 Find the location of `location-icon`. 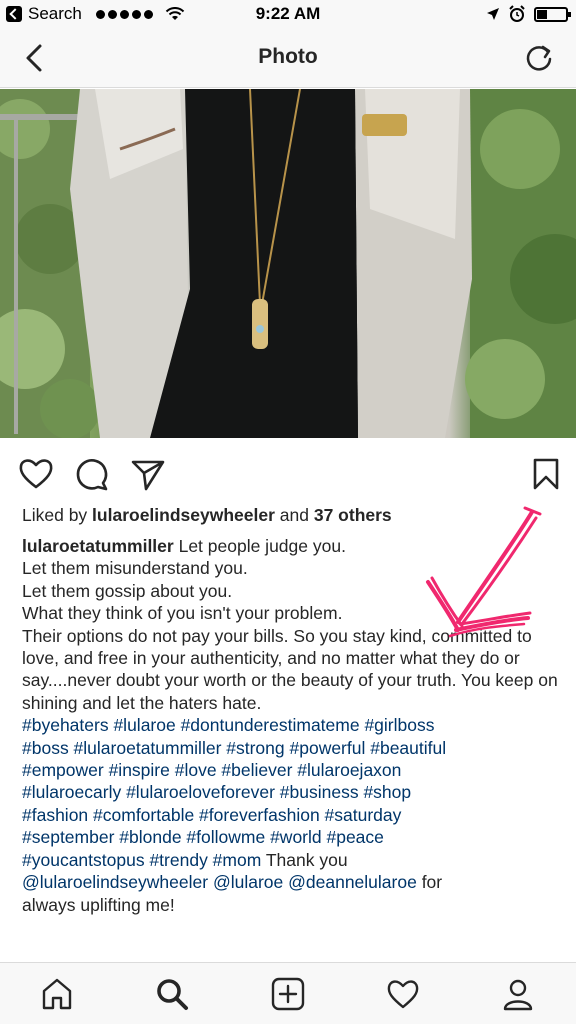

location-icon is located at coordinates (493, 14).